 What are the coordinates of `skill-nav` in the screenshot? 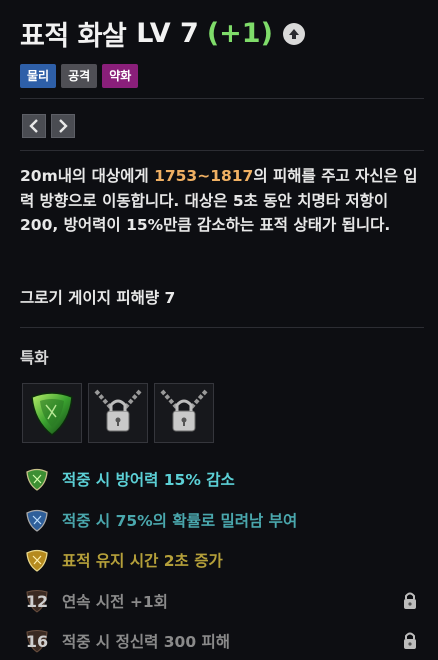 It's located at (48, 126).